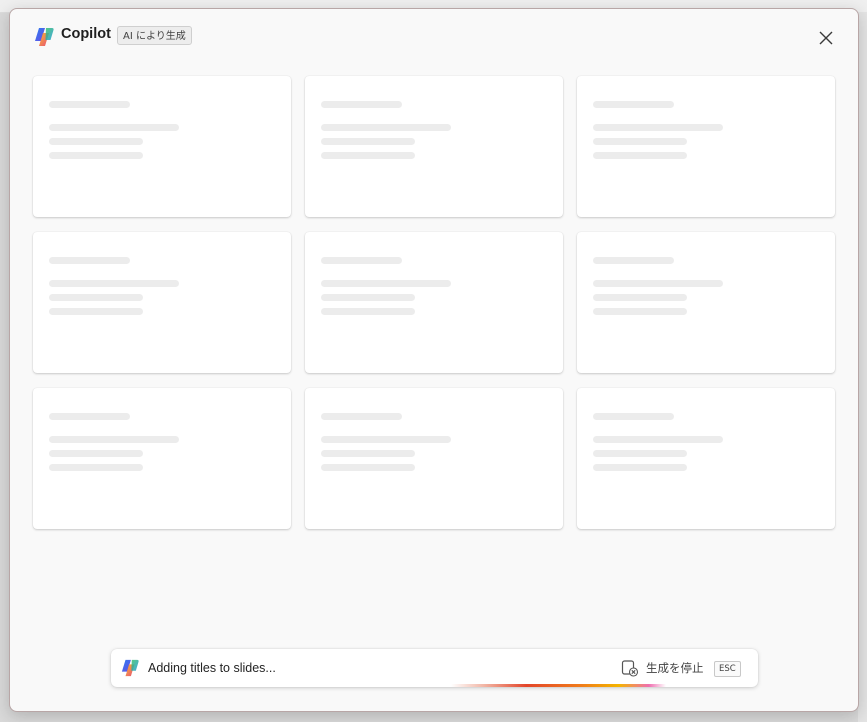 The height and width of the screenshot is (722, 867). Describe the element at coordinates (558, 685) in the screenshot. I see `progress-indicator` at that location.